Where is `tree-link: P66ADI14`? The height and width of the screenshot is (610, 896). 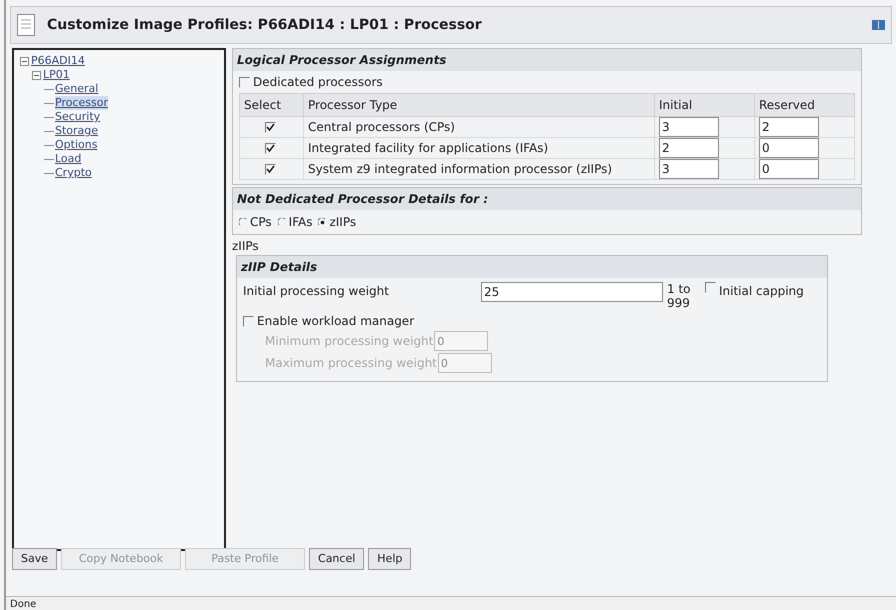 tree-link: P66ADI14 is located at coordinates (58, 61).